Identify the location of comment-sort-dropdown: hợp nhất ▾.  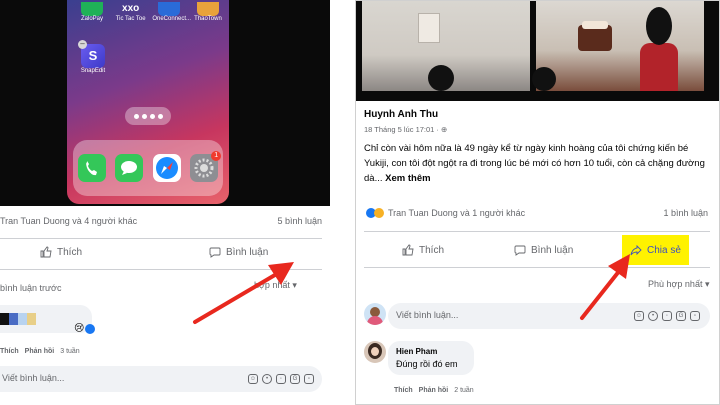
(275, 285).